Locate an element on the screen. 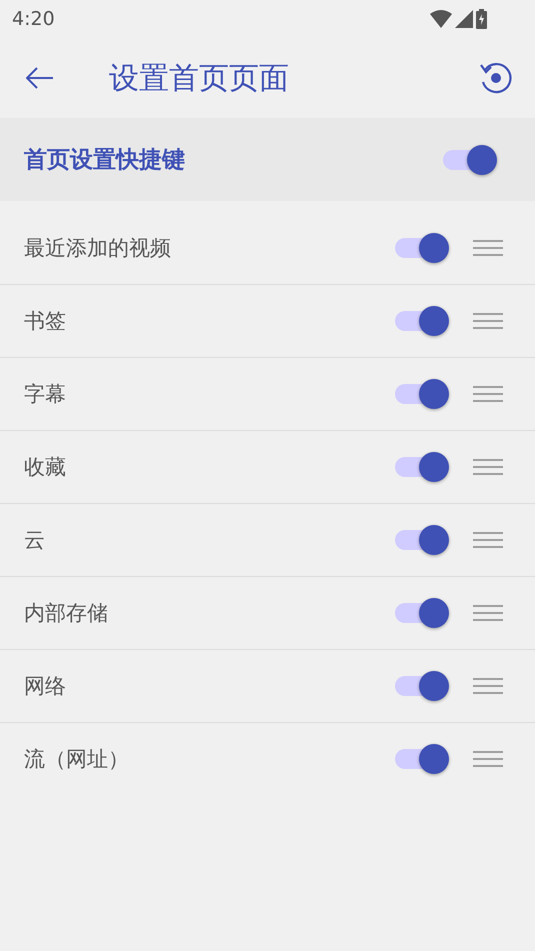 This screenshot has height=951, width=535. item-label: 内部存储 is located at coordinates (66, 613).